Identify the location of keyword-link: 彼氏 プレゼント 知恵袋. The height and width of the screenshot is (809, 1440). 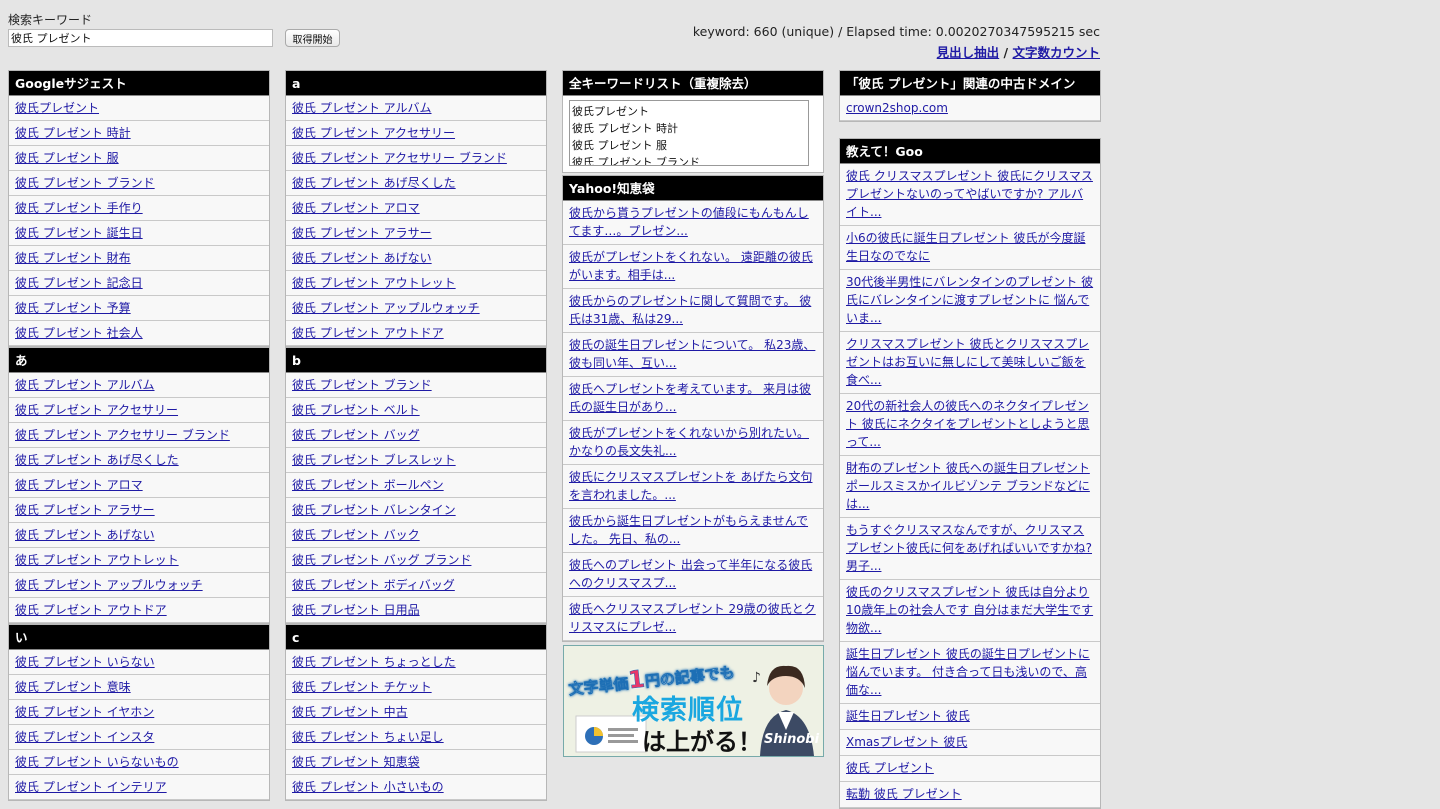
(356, 762).